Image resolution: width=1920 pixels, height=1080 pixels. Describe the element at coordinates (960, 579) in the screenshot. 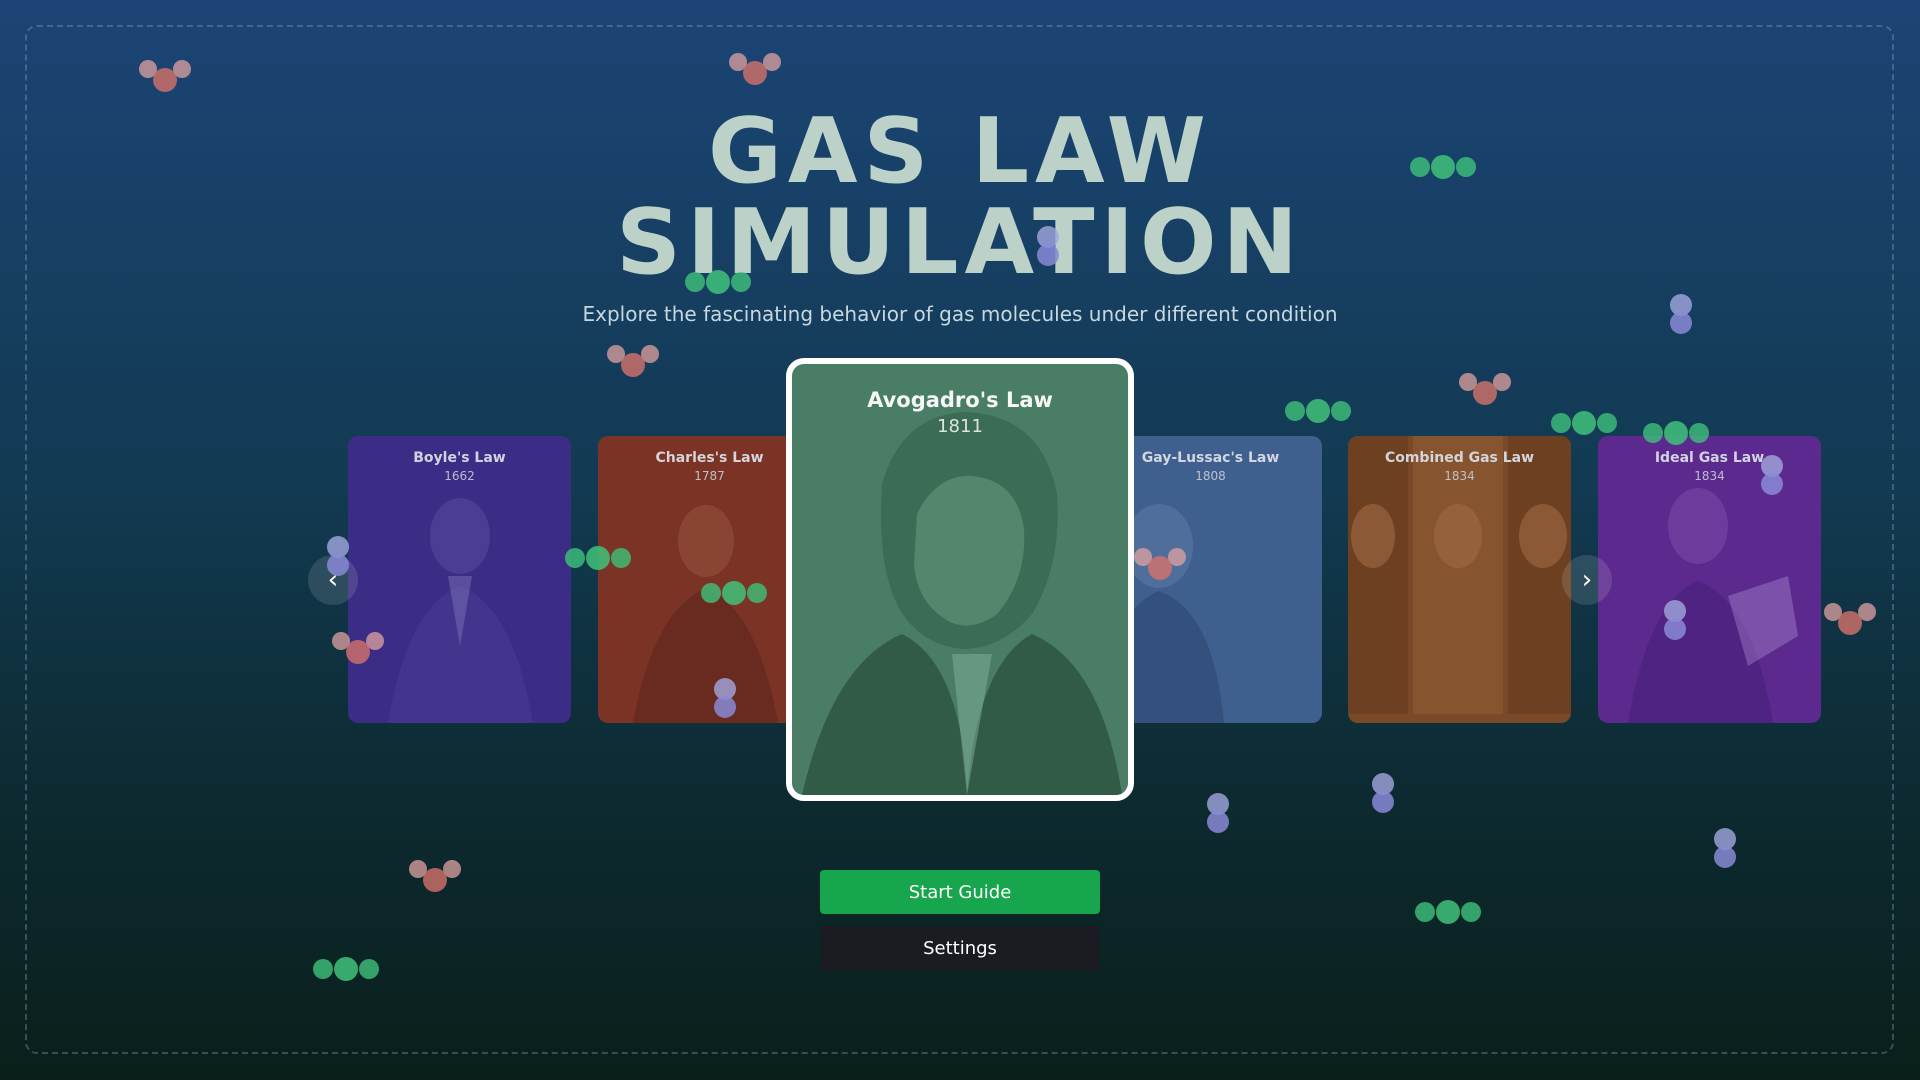

I see `card-avogadros-law: Avogadro's Law 1811` at that location.